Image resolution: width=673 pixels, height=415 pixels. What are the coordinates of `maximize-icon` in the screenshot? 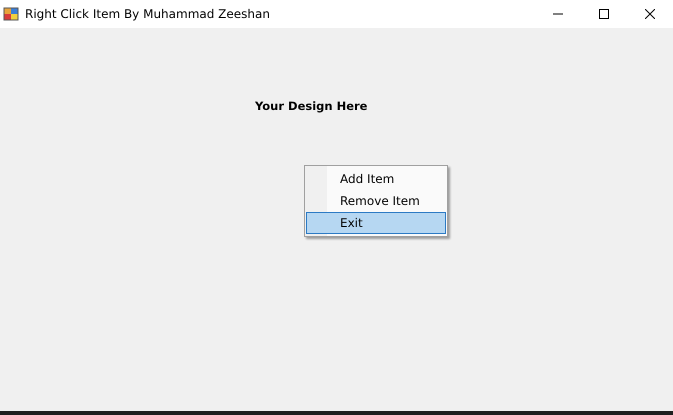 It's located at (604, 14).